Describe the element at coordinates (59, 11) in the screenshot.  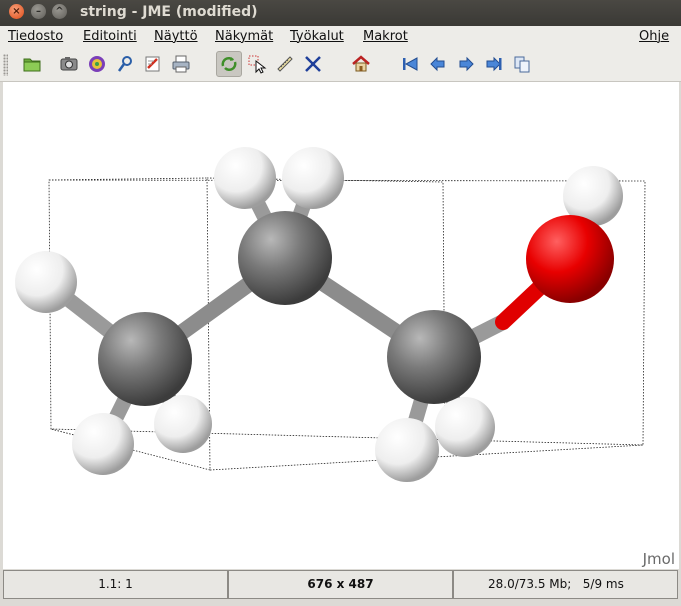
I see `maximize-icon: ^` at that location.